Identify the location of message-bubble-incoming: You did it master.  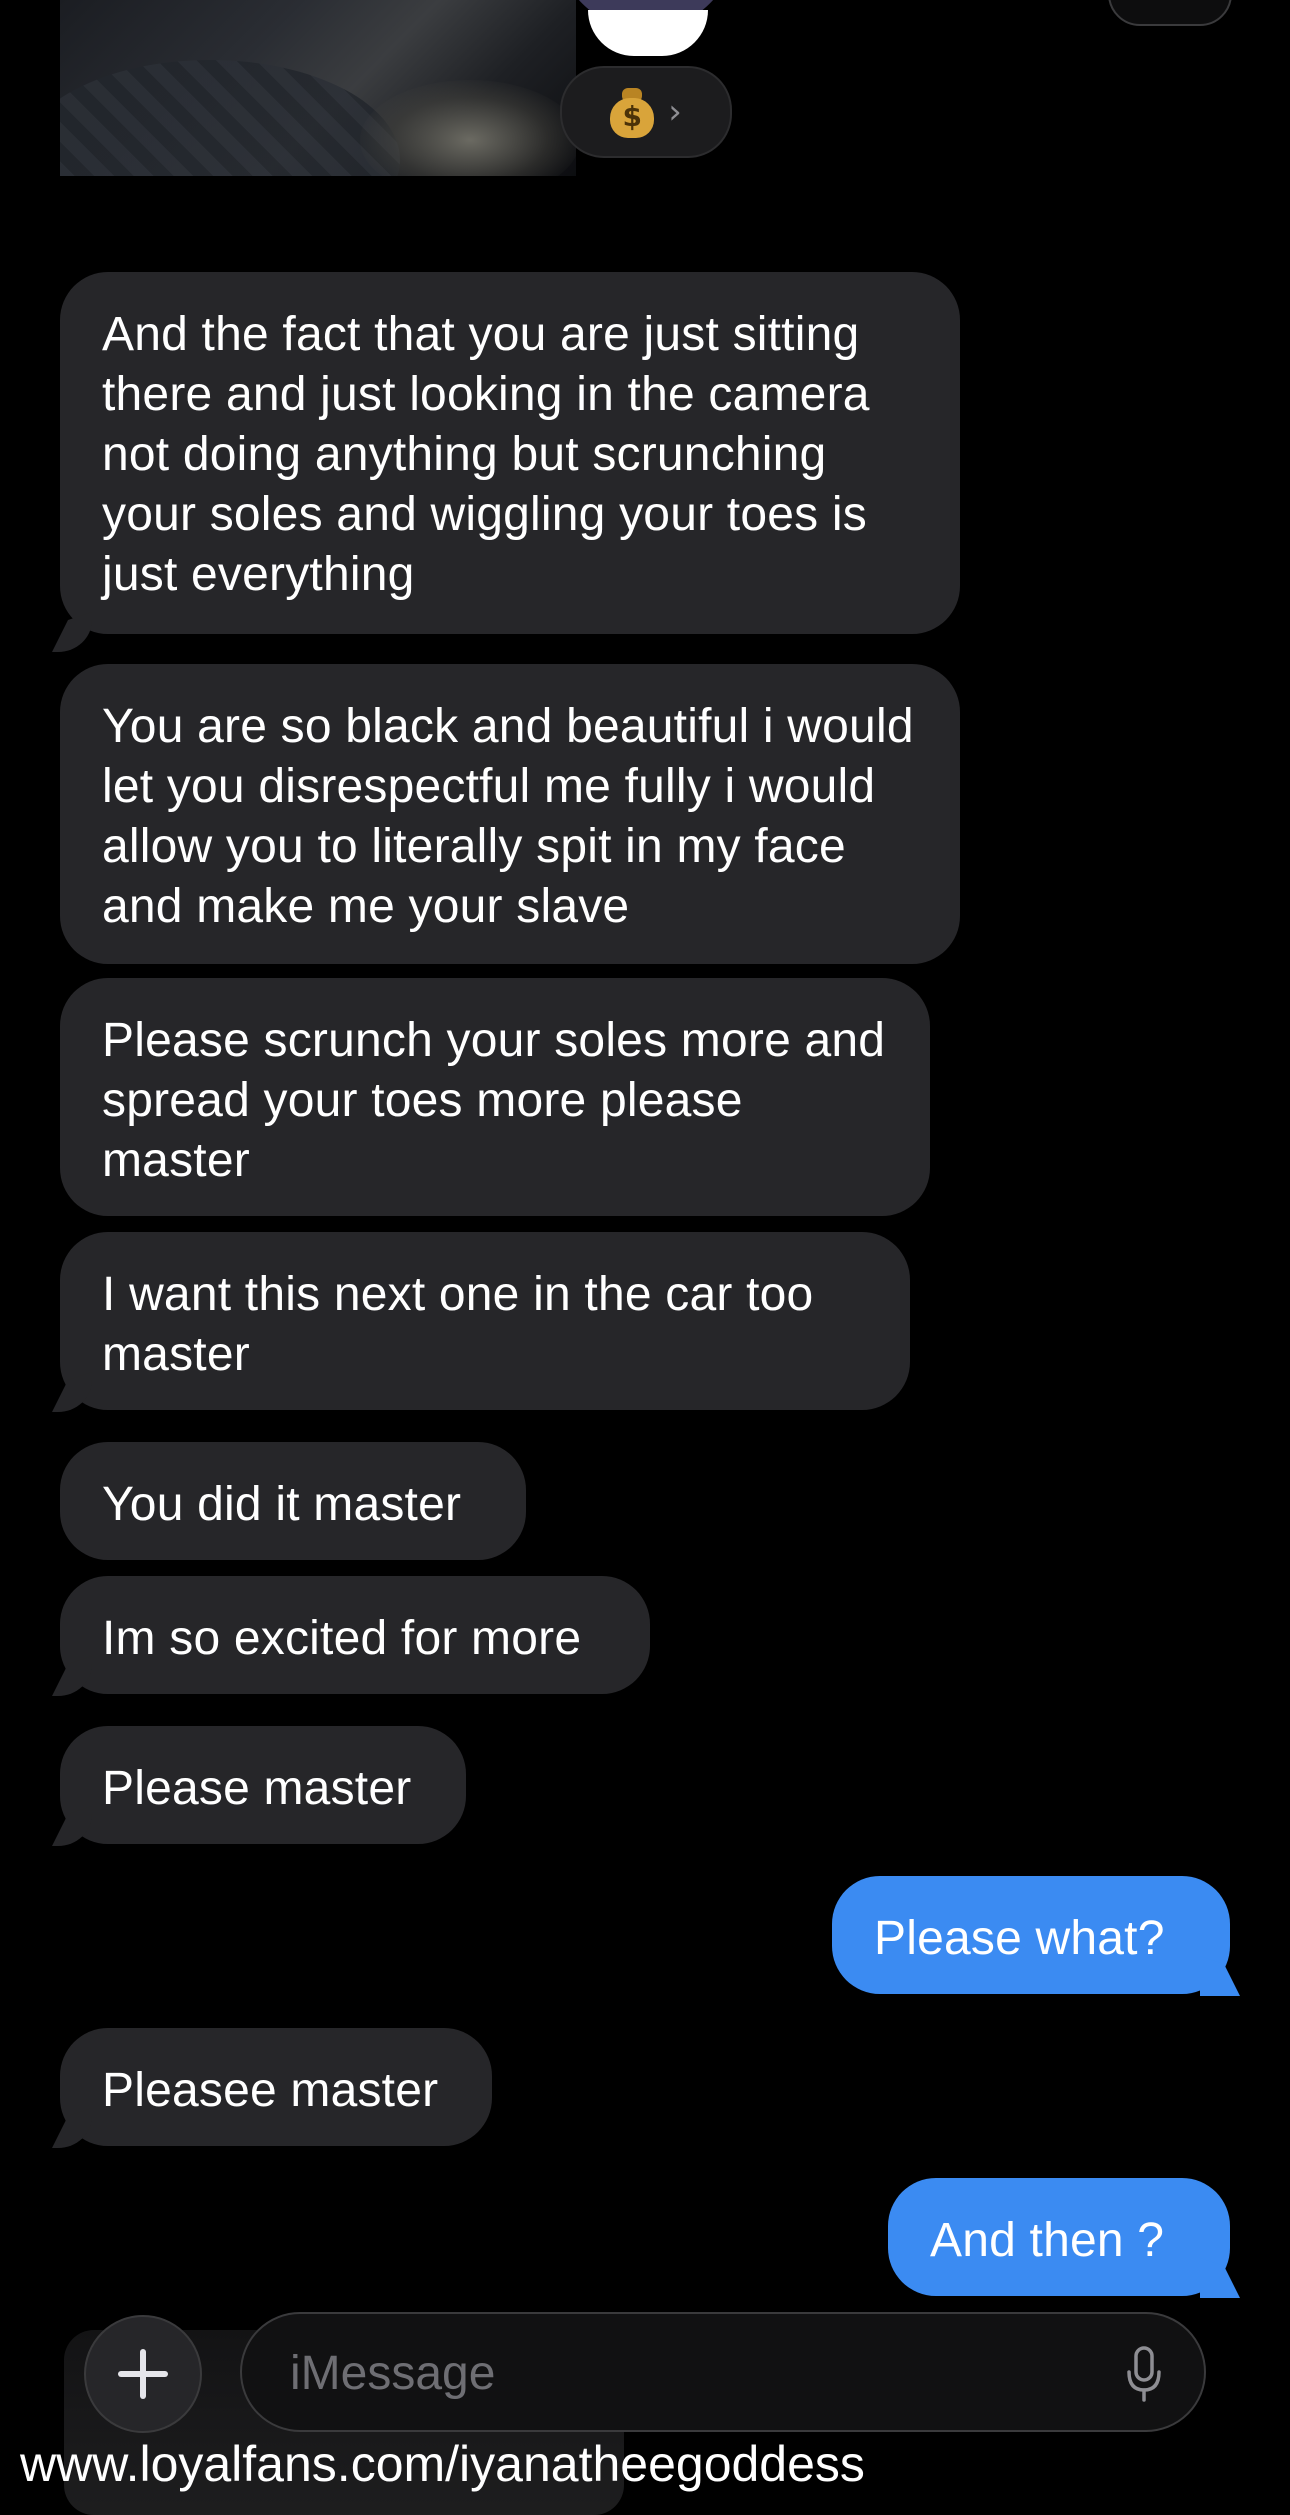
(293, 1501).